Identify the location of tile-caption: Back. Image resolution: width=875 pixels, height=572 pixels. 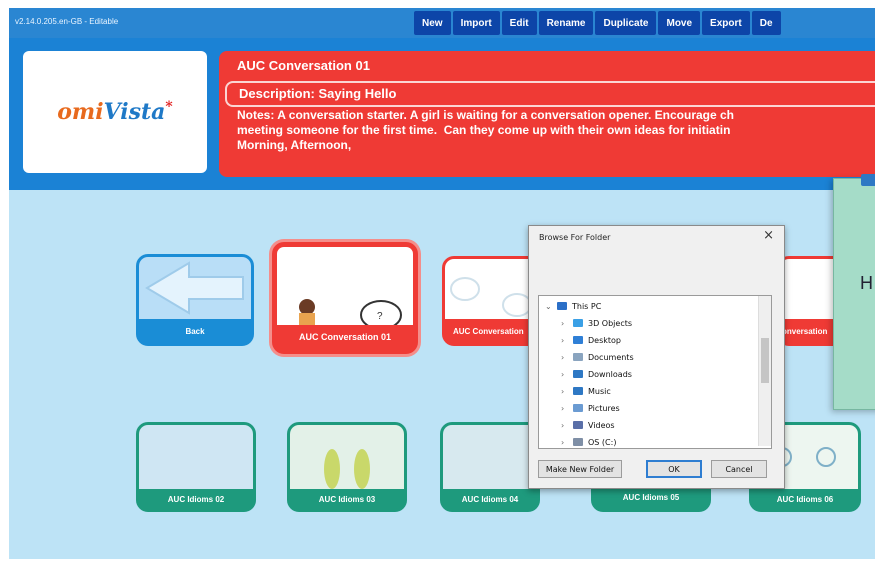
(195, 331).